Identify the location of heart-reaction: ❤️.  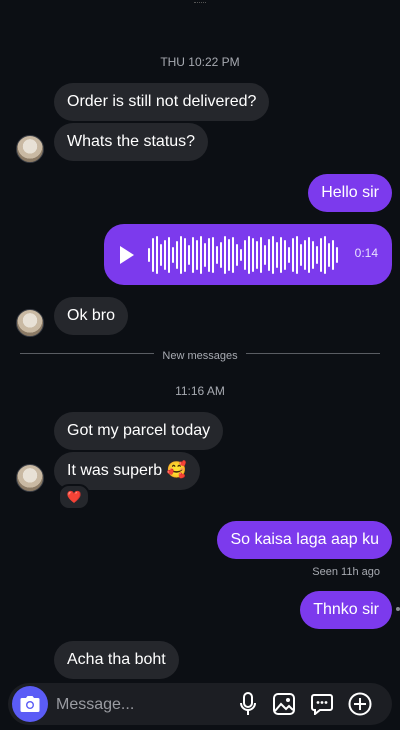
(74, 497).